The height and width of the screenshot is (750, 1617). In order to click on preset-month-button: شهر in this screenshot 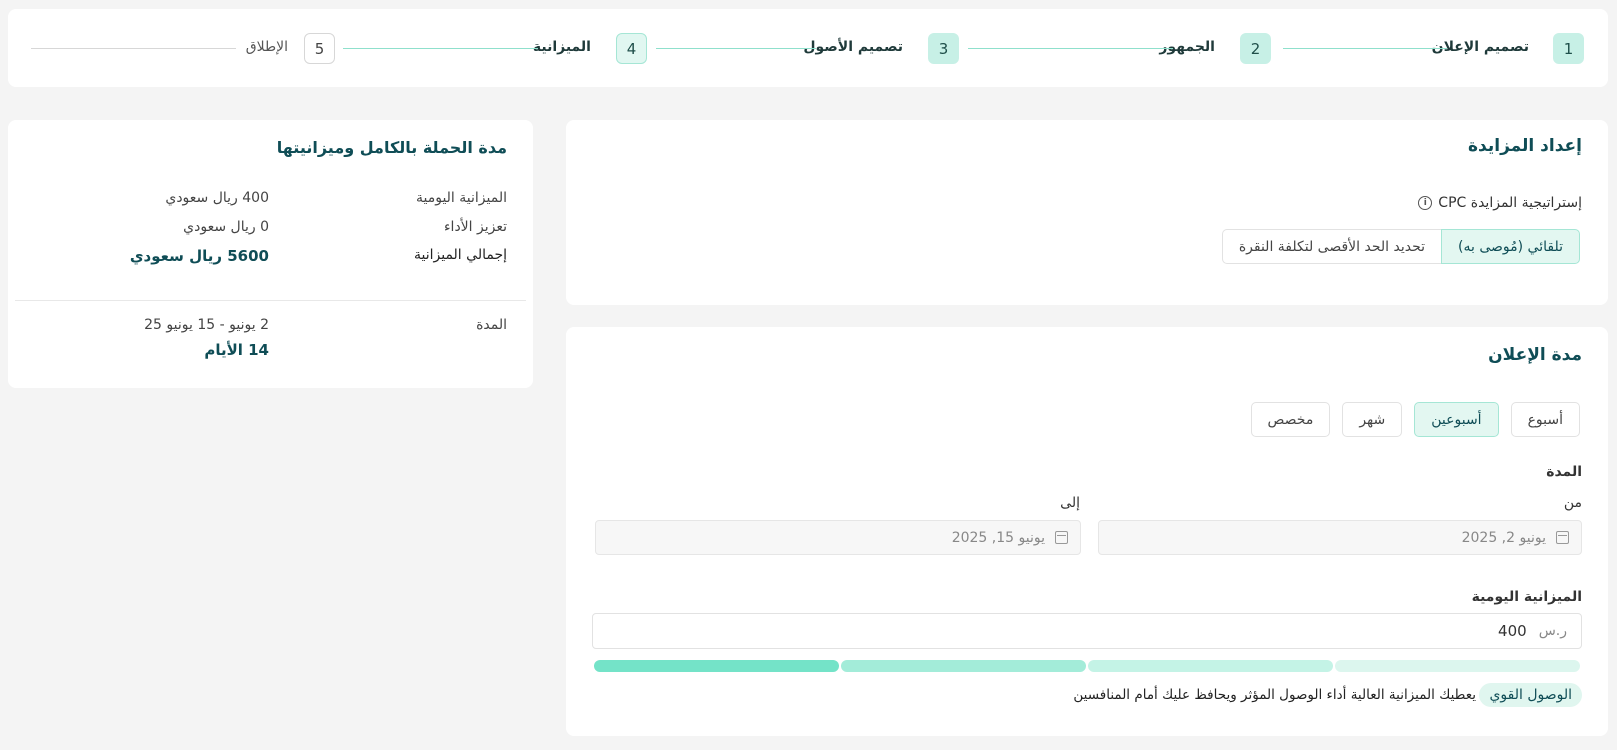, I will do `click(1372, 419)`.